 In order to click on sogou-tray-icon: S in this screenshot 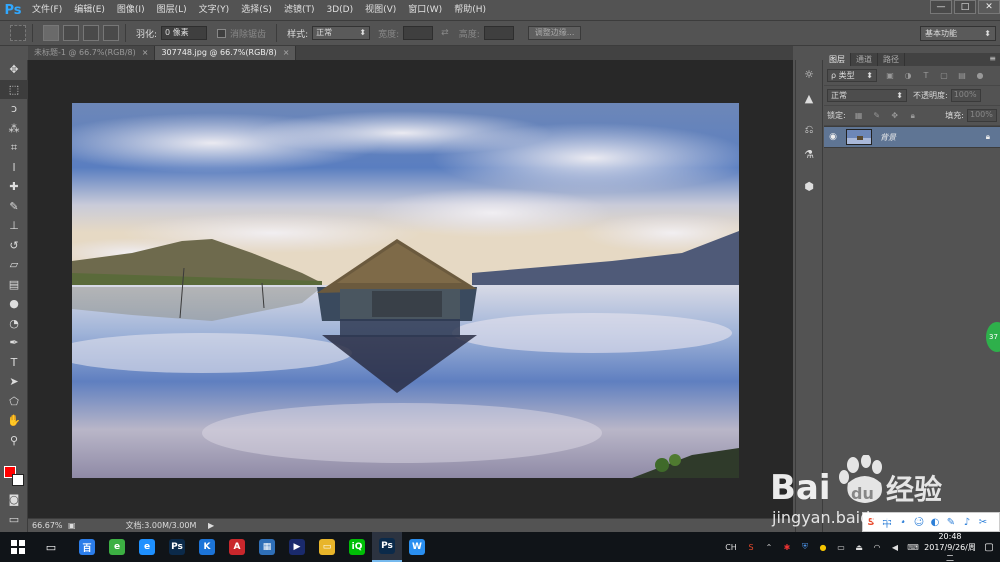, I will do `click(751, 547)`.